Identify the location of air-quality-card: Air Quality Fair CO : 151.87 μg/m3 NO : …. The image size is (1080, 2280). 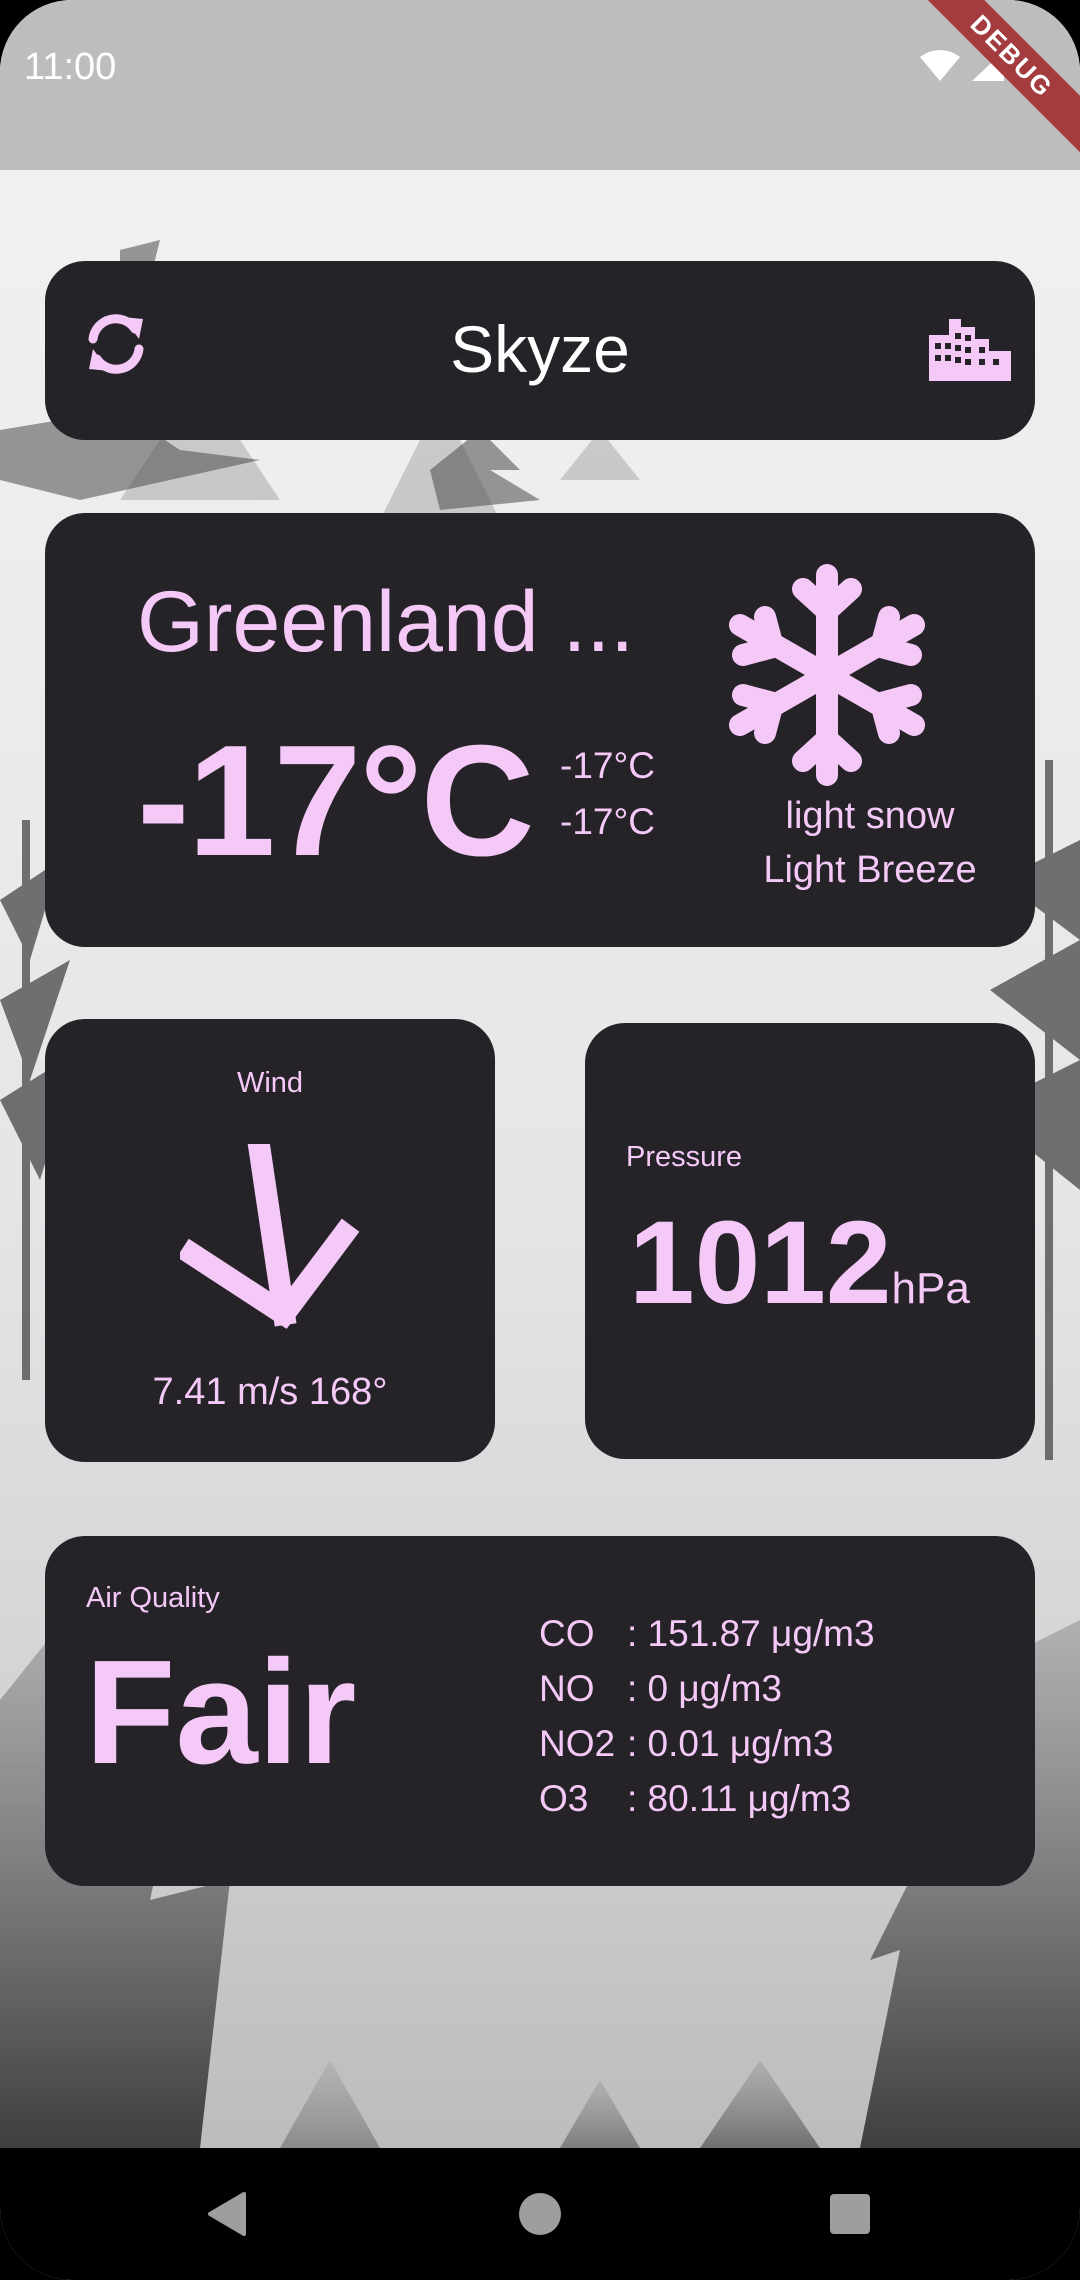
(540, 1711).